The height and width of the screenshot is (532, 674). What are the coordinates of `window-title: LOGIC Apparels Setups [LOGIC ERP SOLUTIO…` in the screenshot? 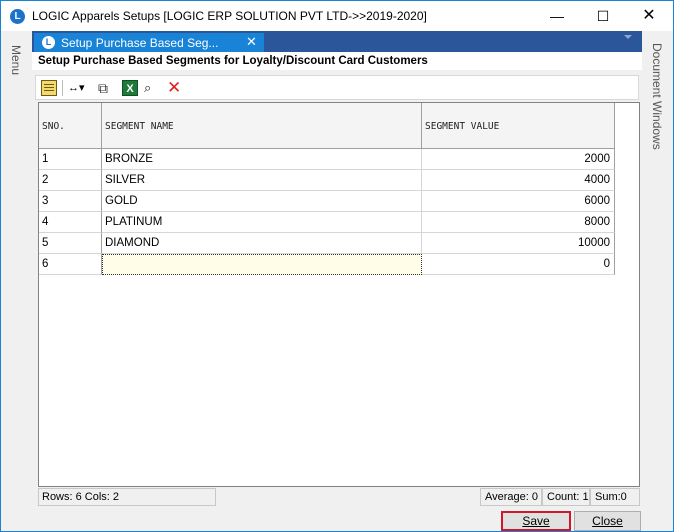 It's located at (229, 16).